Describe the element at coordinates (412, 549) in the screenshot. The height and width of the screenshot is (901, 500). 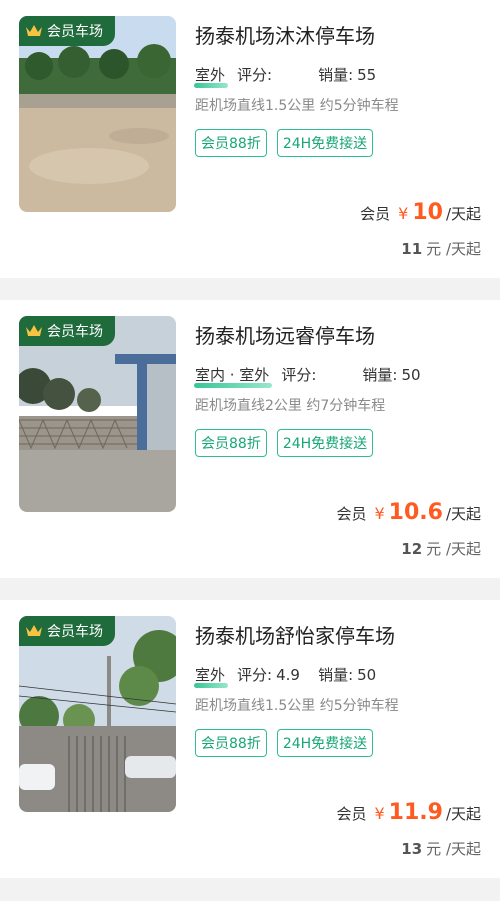
I see `original-price-amount: 12` at that location.